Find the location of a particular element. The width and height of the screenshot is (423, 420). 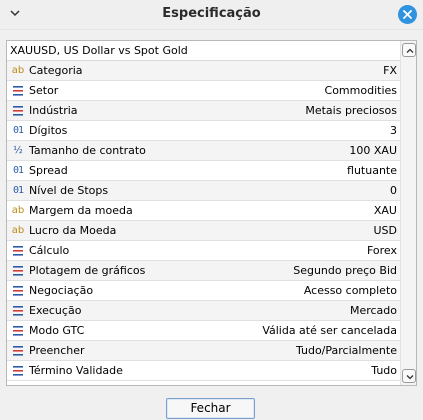

chevron-down-icon is located at coordinates (410, 377).